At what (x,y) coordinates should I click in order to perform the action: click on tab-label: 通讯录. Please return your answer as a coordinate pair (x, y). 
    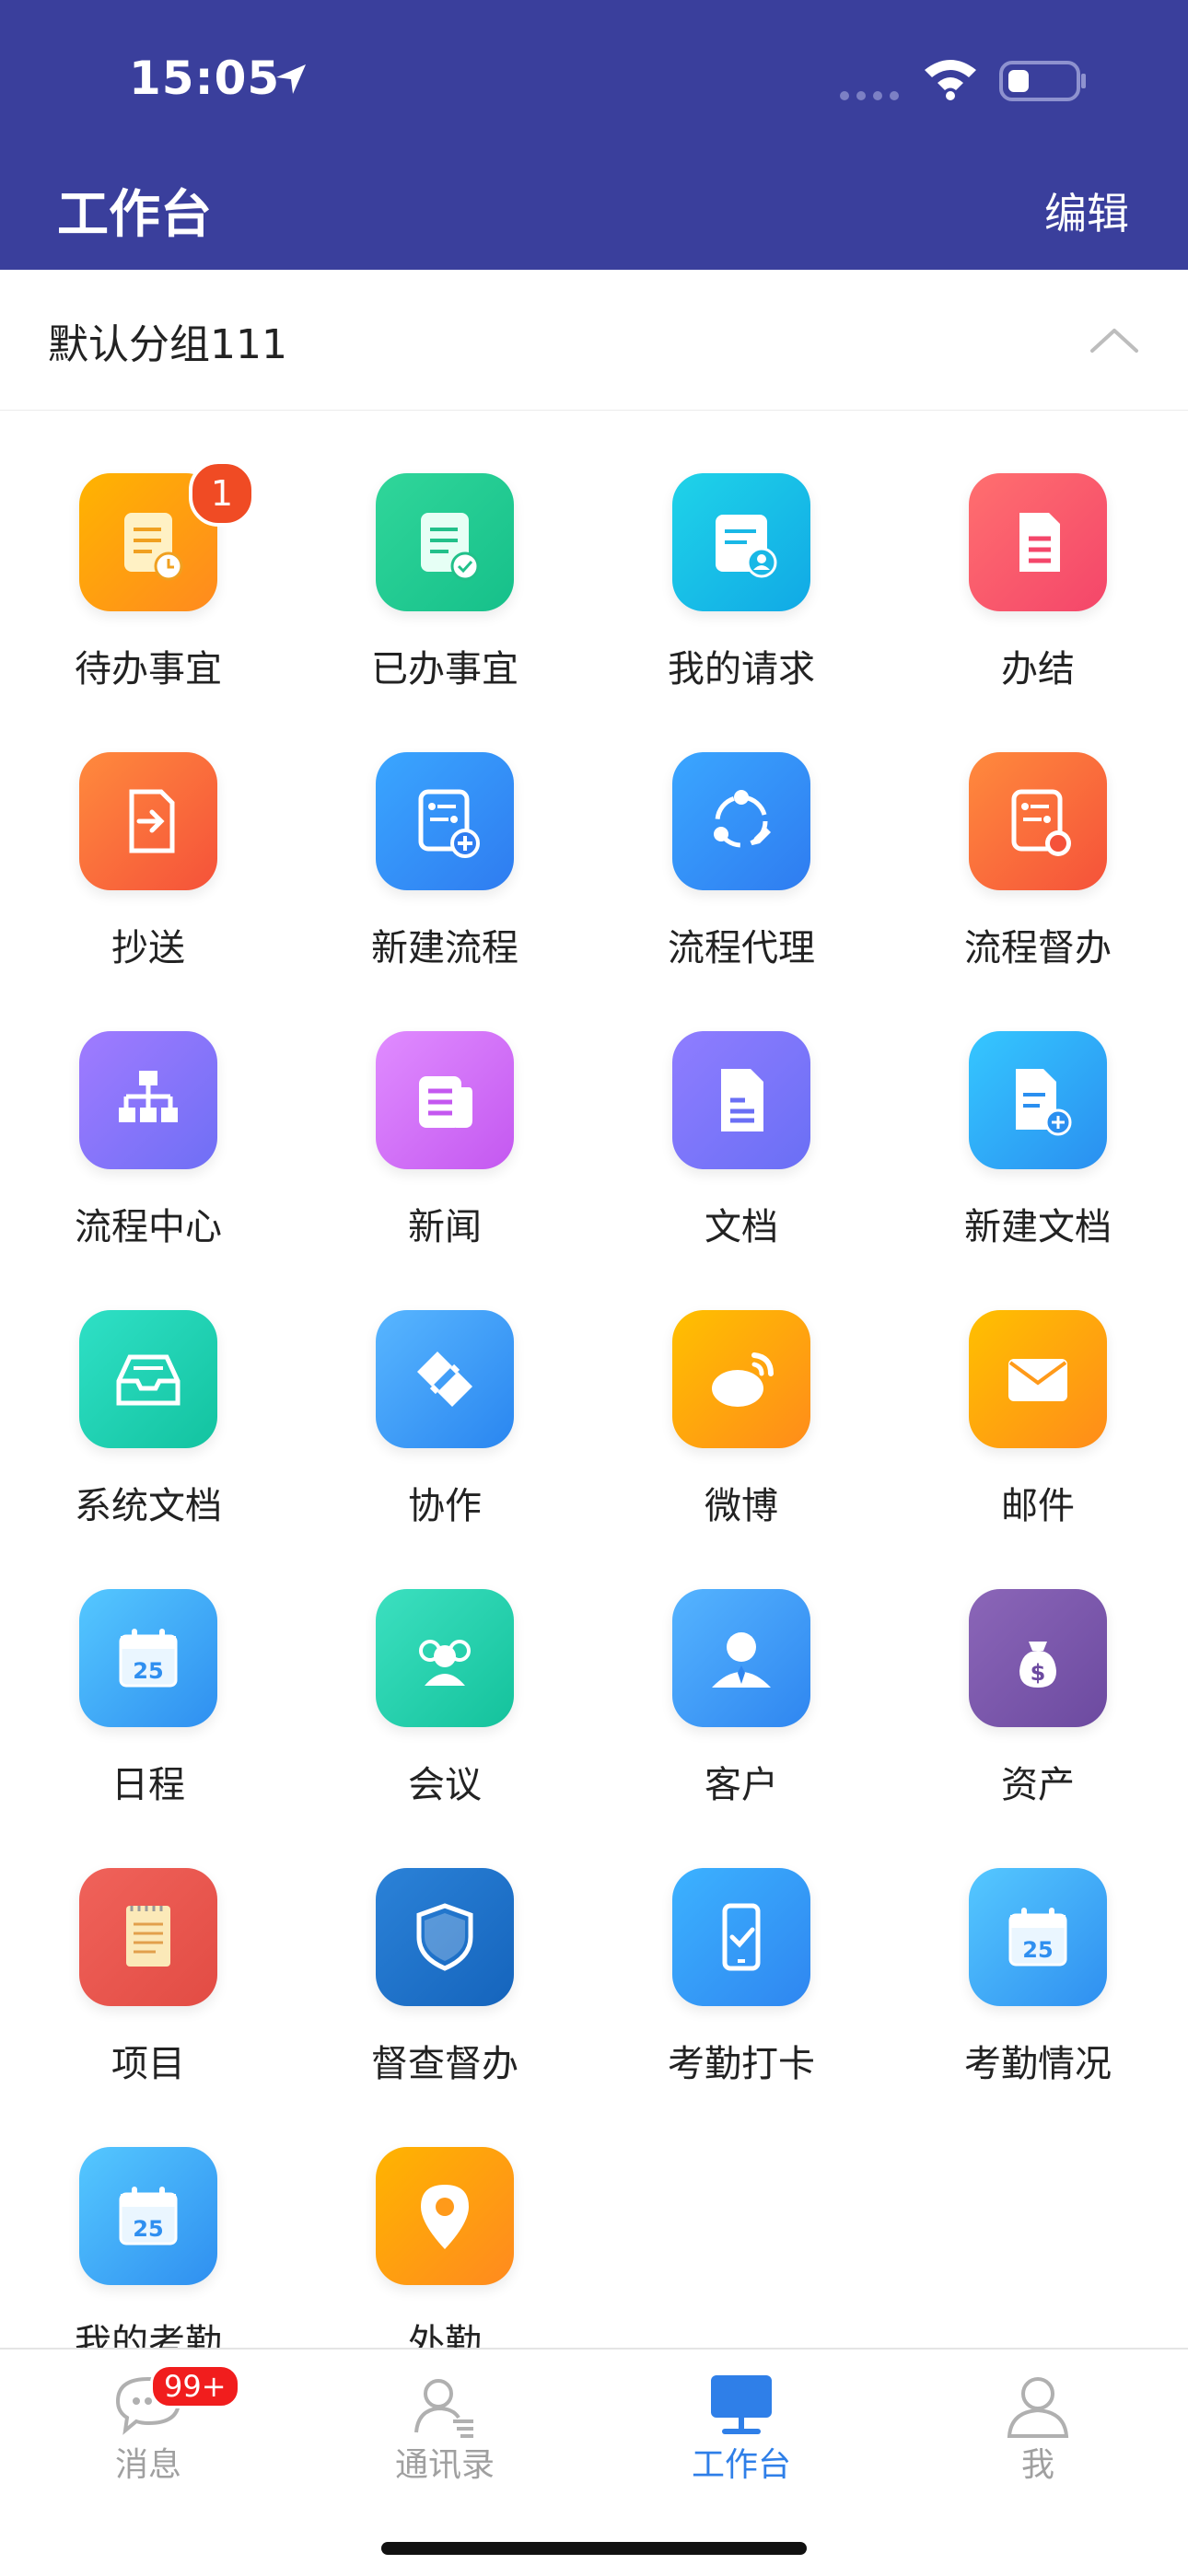
    Looking at the image, I should click on (444, 2465).